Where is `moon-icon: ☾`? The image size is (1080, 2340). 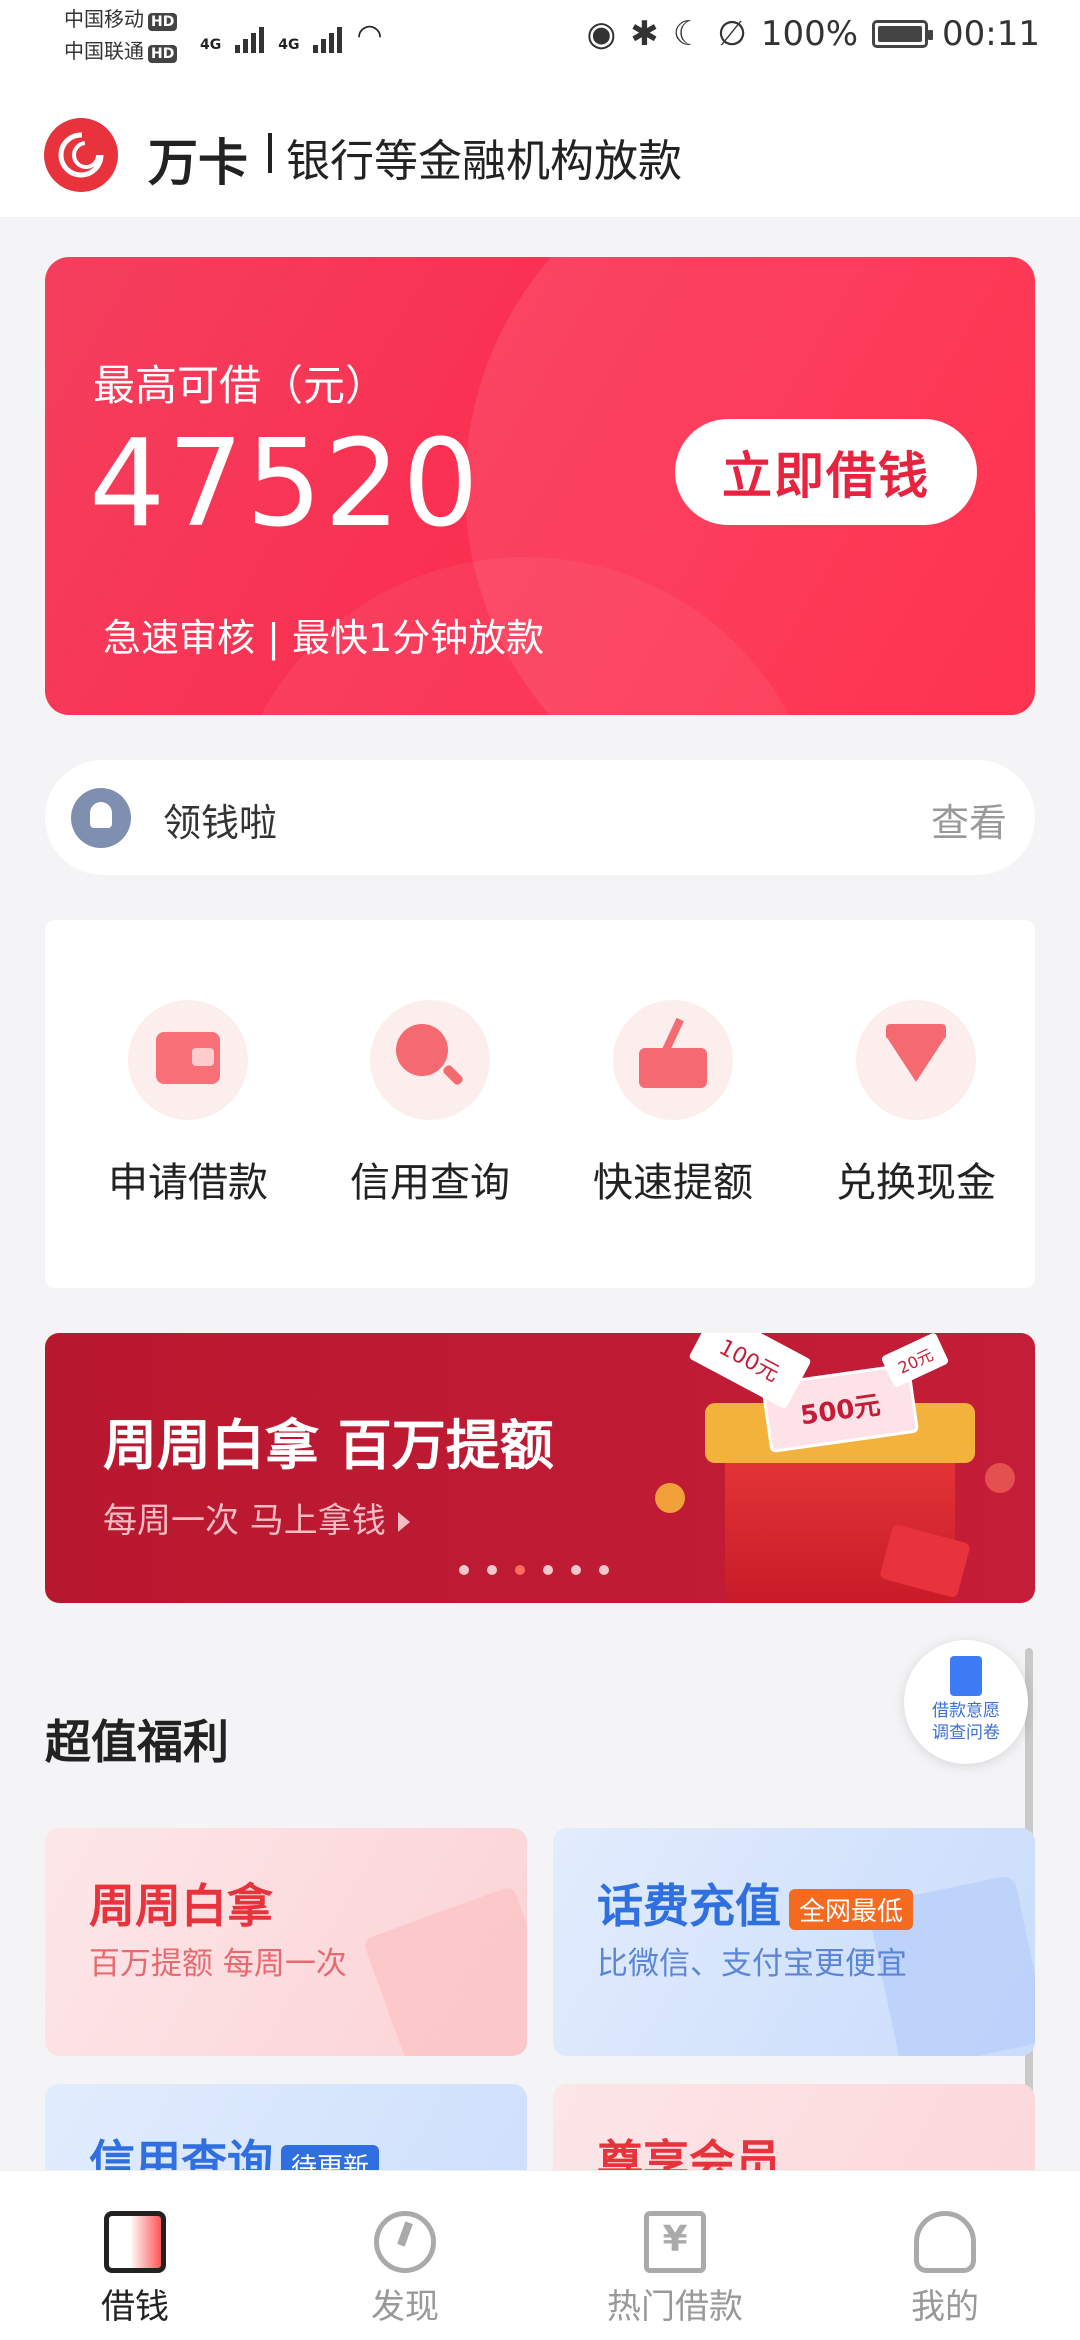
moon-icon: ☾ is located at coordinates (688, 34).